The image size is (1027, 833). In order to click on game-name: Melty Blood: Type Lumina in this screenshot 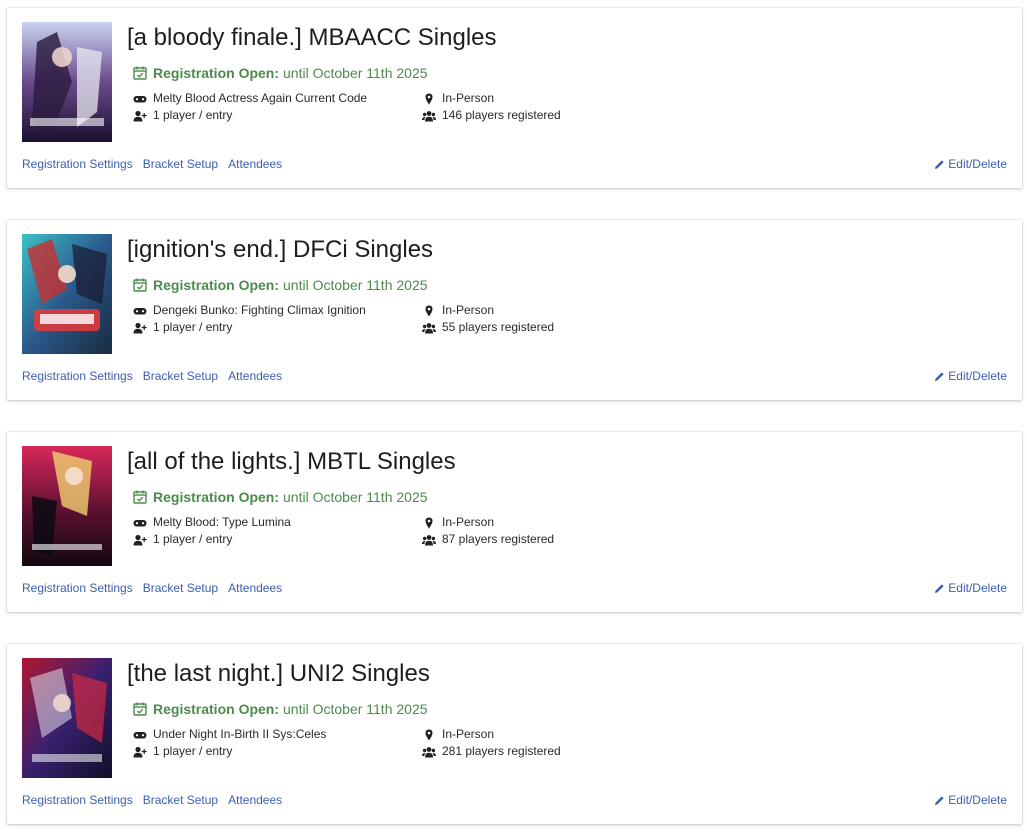, I will do `click(222, 522)`.